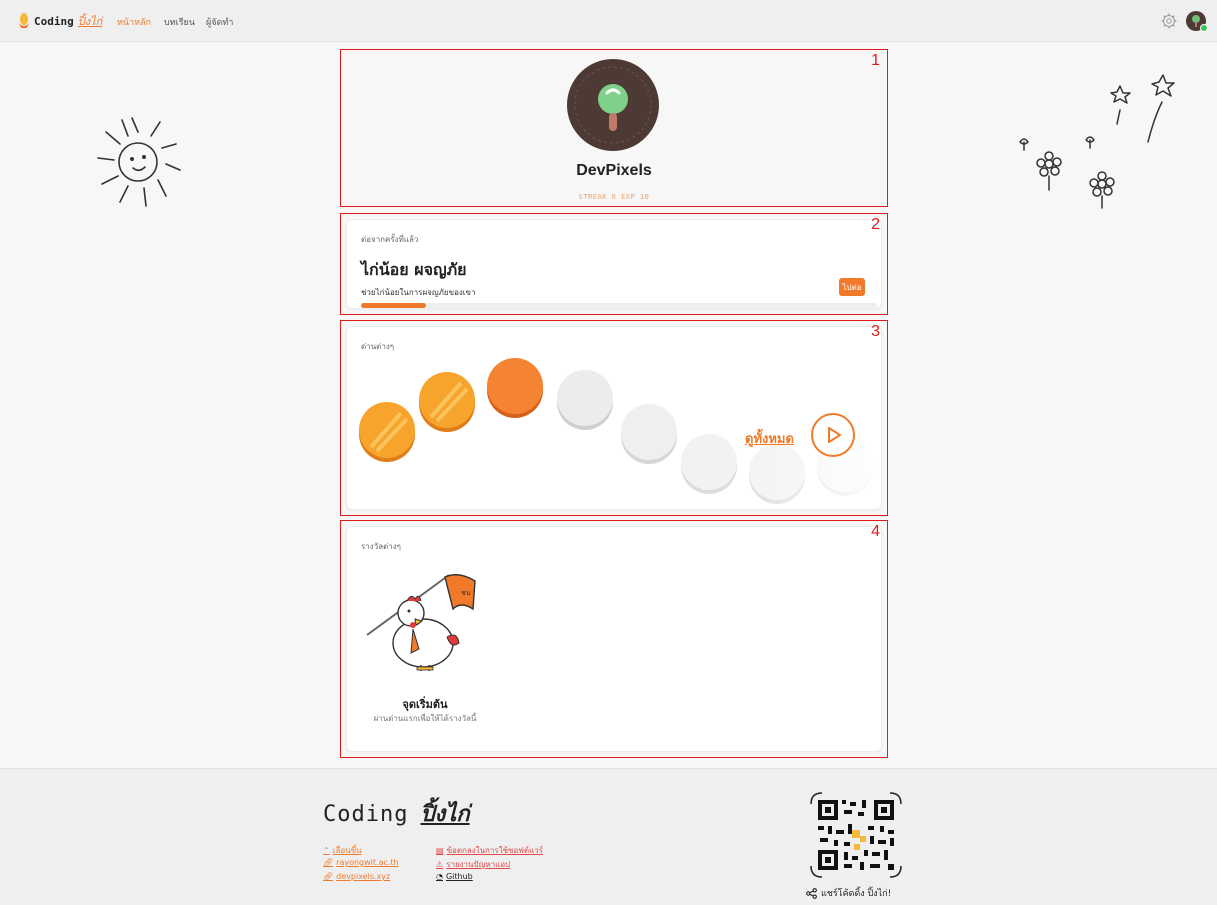 The image size is (1217, 905). What do you see at coordinates (875, 224) in the screenshot?
I see `section-number: 2` at bounding box center [875, 224].